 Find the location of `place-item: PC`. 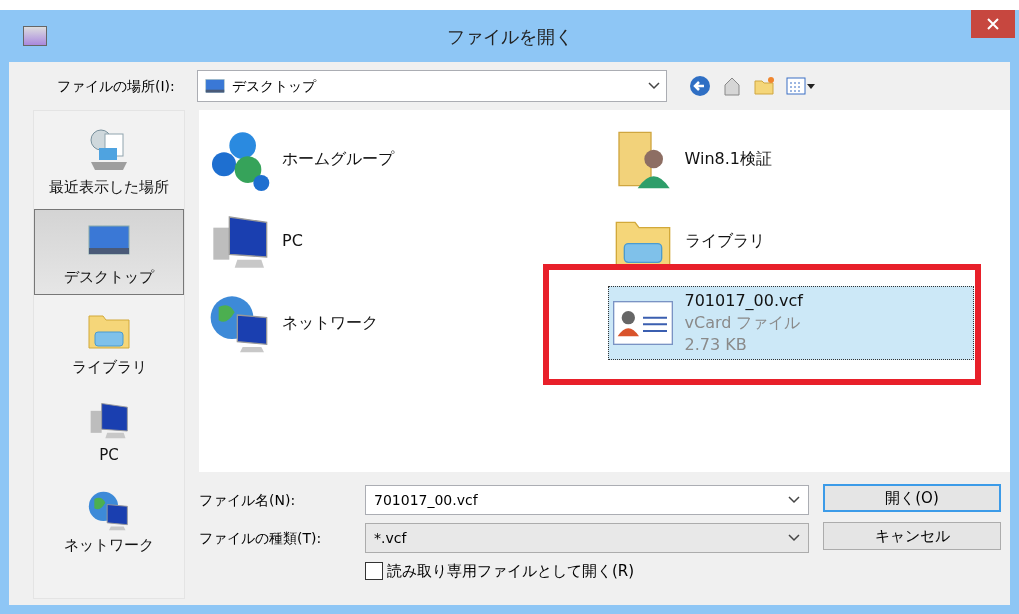

place-item: PC is located at coordinates (109, 432).